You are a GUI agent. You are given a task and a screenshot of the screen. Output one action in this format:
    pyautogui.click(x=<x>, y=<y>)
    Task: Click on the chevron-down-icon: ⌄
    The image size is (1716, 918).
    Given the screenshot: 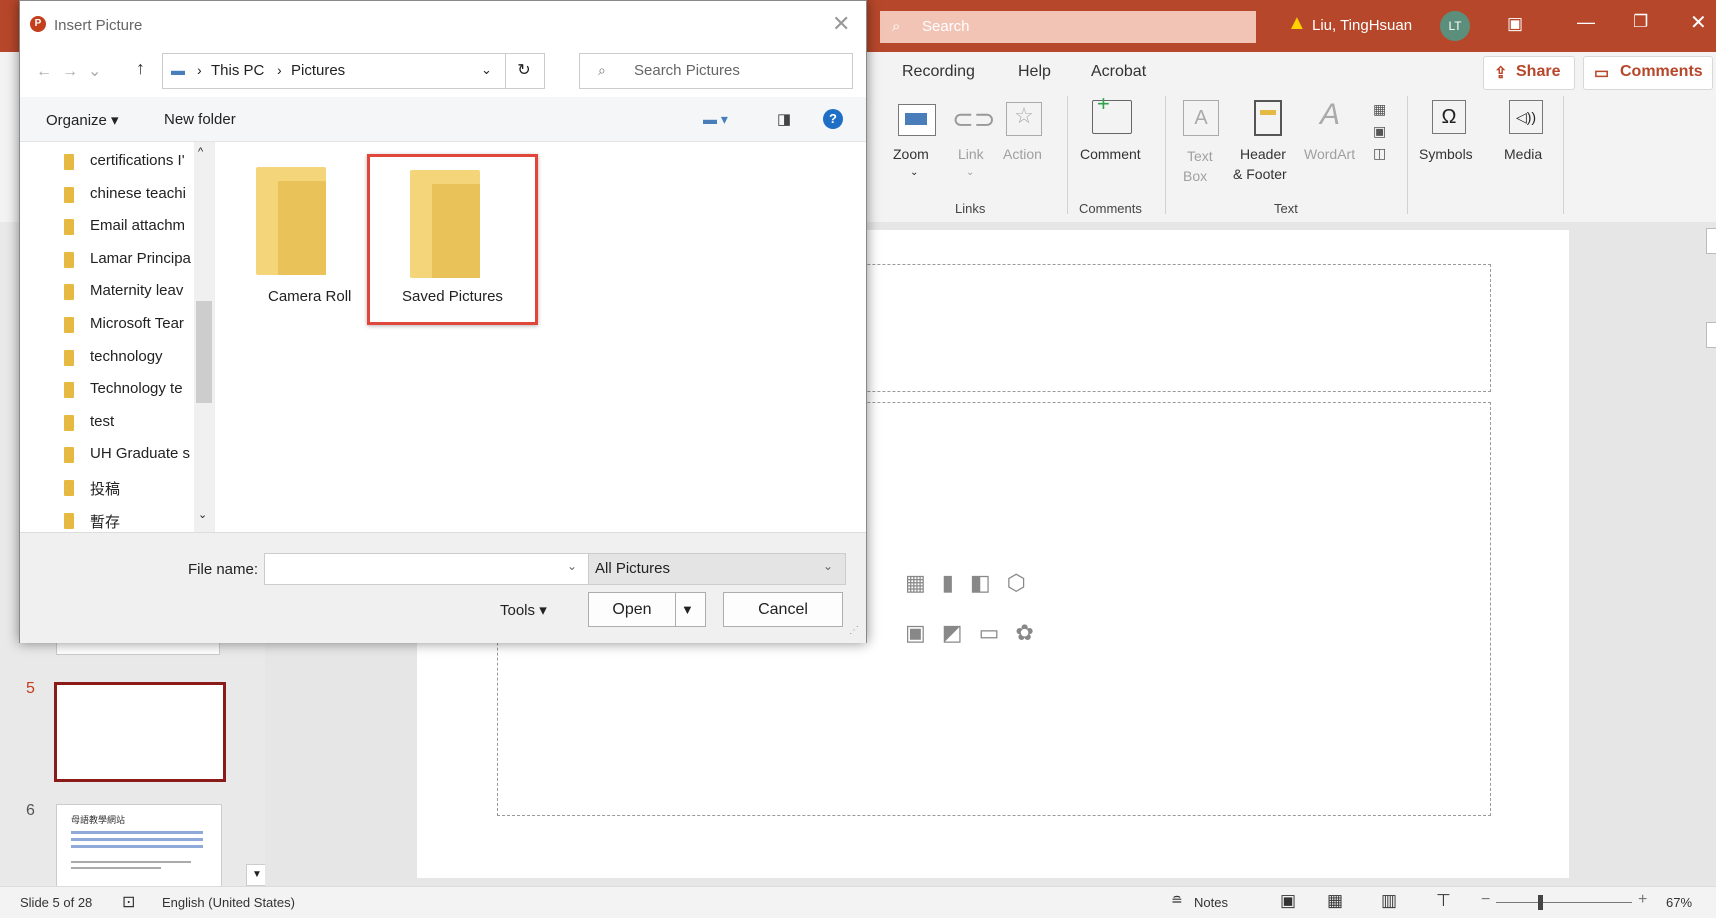 What is the action you would take?
    pyautogui.click(x=572, y=566)
    